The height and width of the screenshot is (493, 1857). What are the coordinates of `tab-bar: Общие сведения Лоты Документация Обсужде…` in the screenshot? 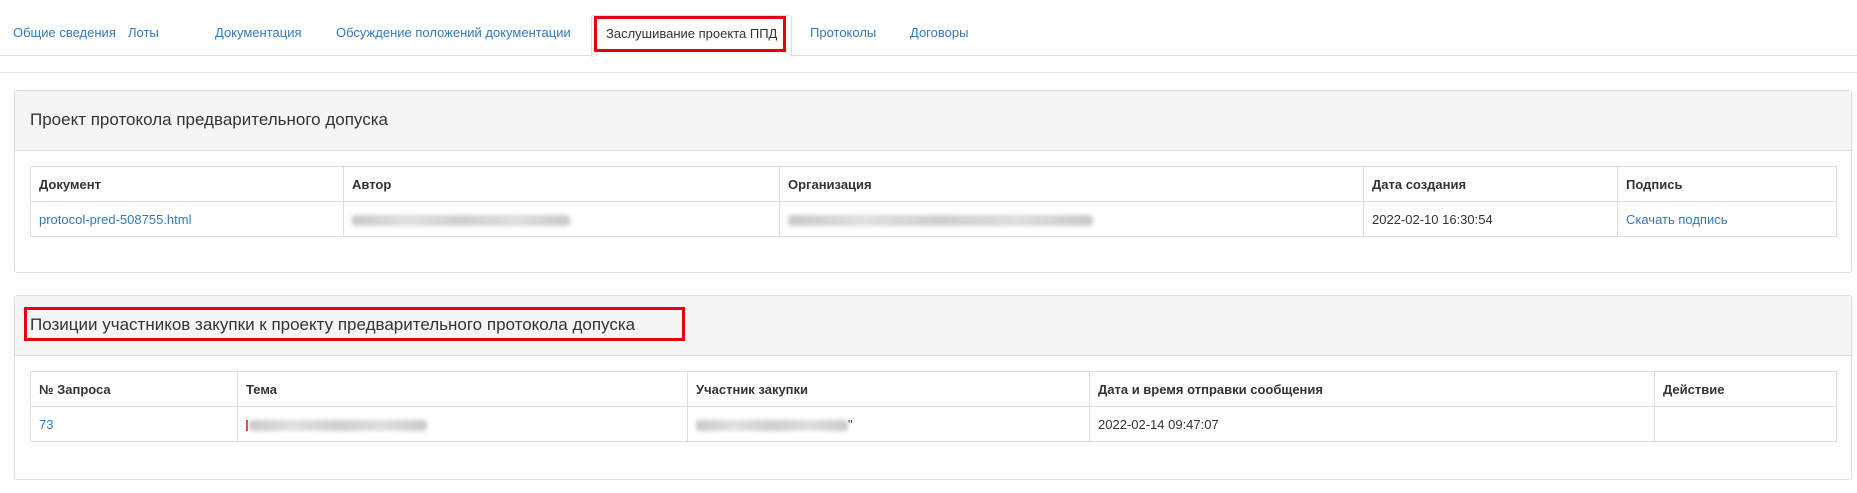 It's located at (928, 28).